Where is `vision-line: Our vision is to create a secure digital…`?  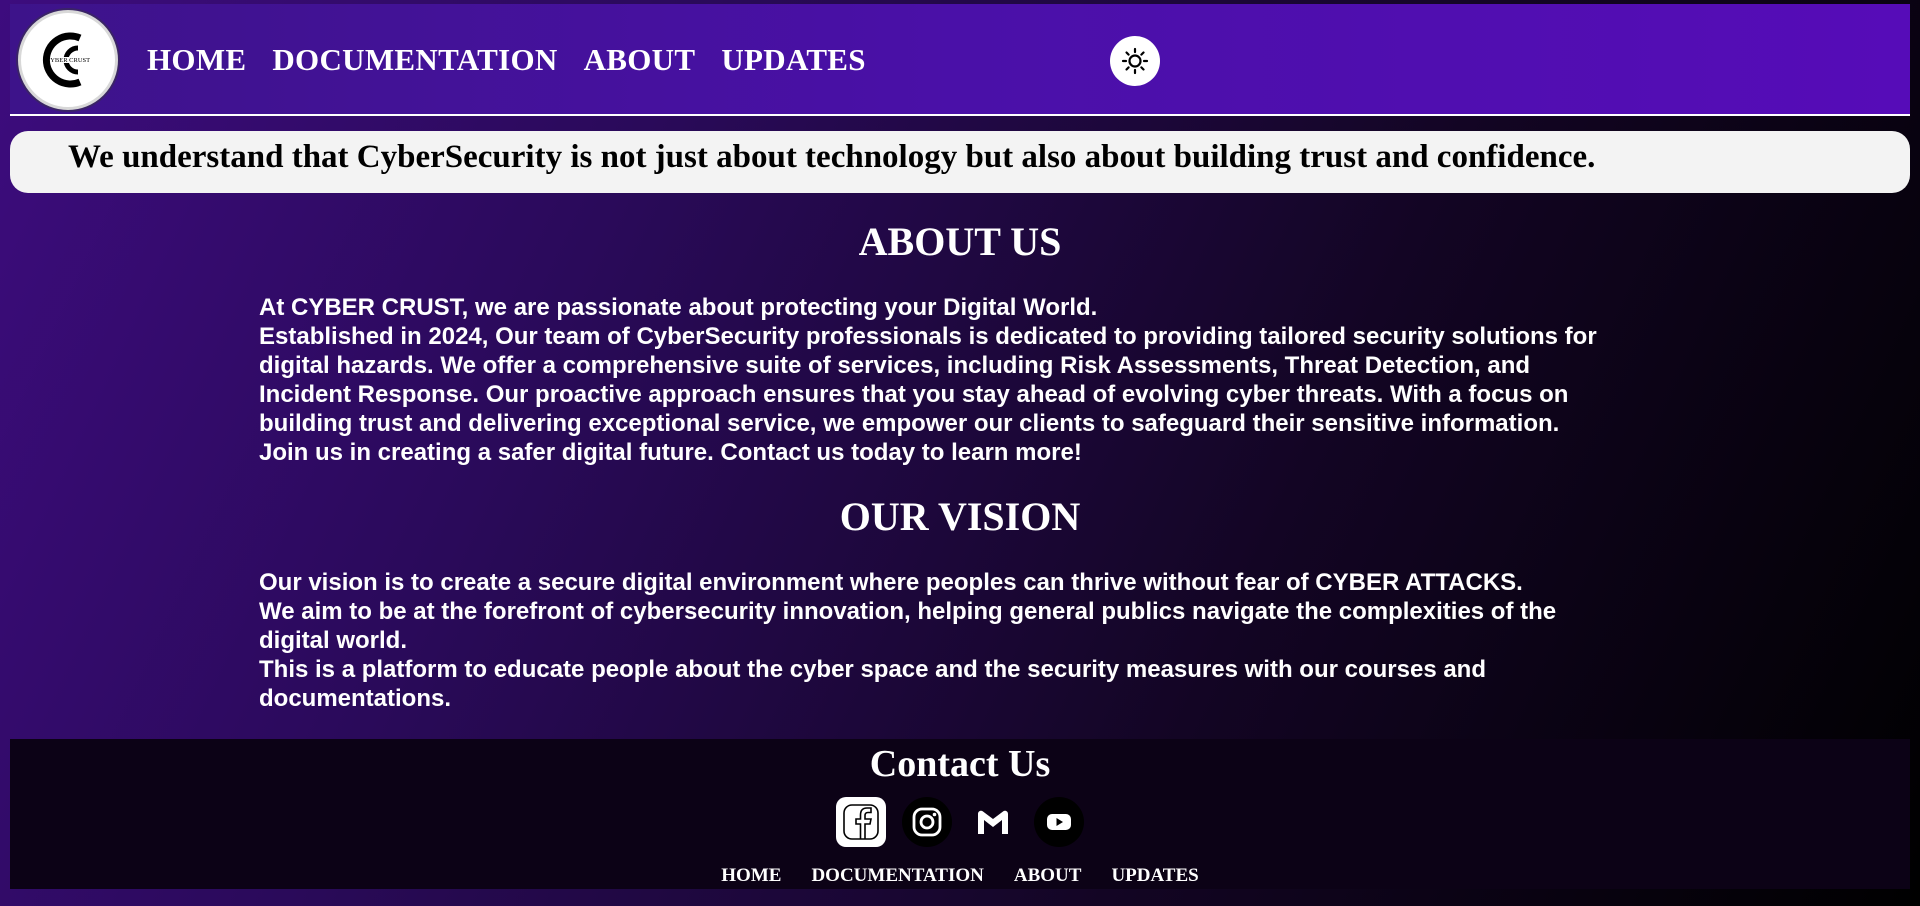 vision-line: Our vision is to create a secure digital… is located at coordinates (891, 582).